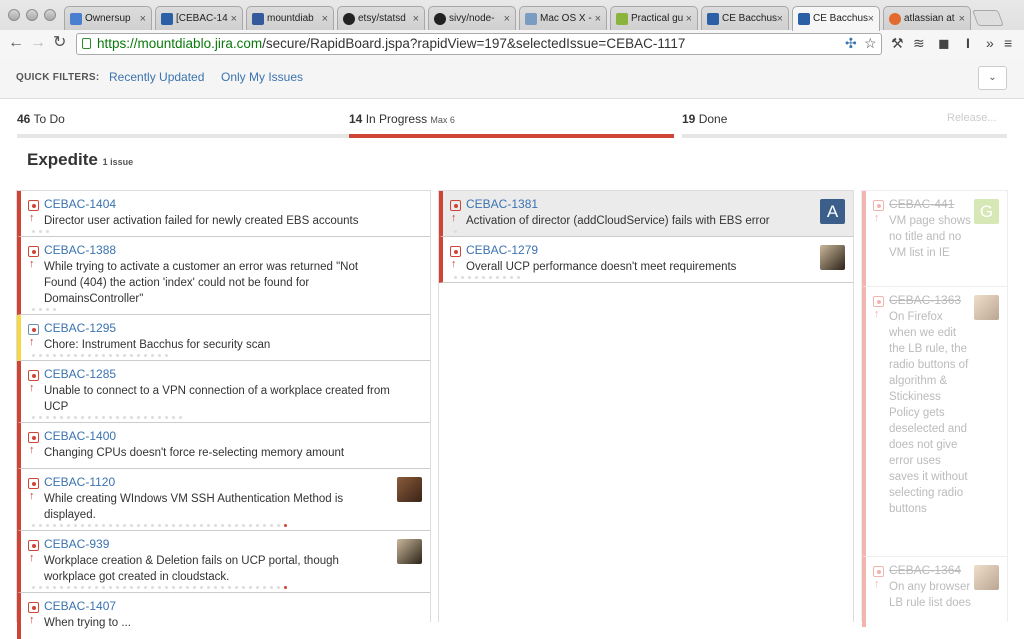  I want to click on issue-key: CEBAC-939, so click(76, 544).